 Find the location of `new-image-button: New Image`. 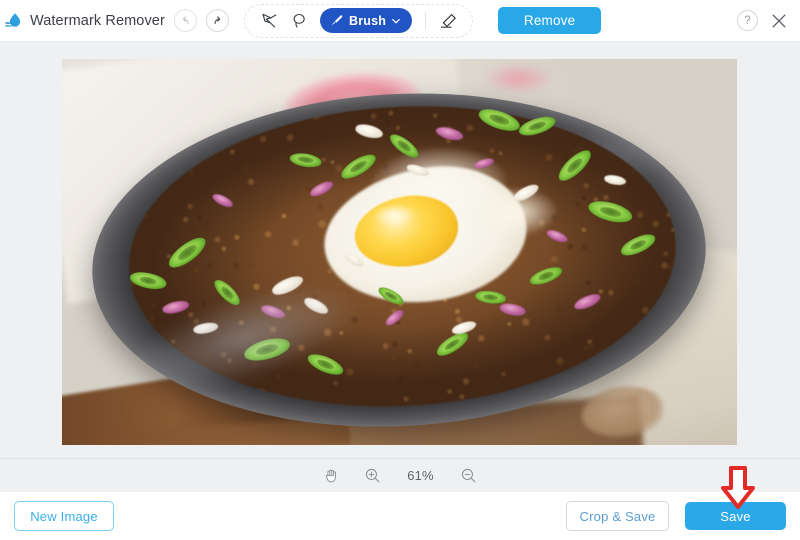

new-image-button: New Image is located at coordinates (64, 516).